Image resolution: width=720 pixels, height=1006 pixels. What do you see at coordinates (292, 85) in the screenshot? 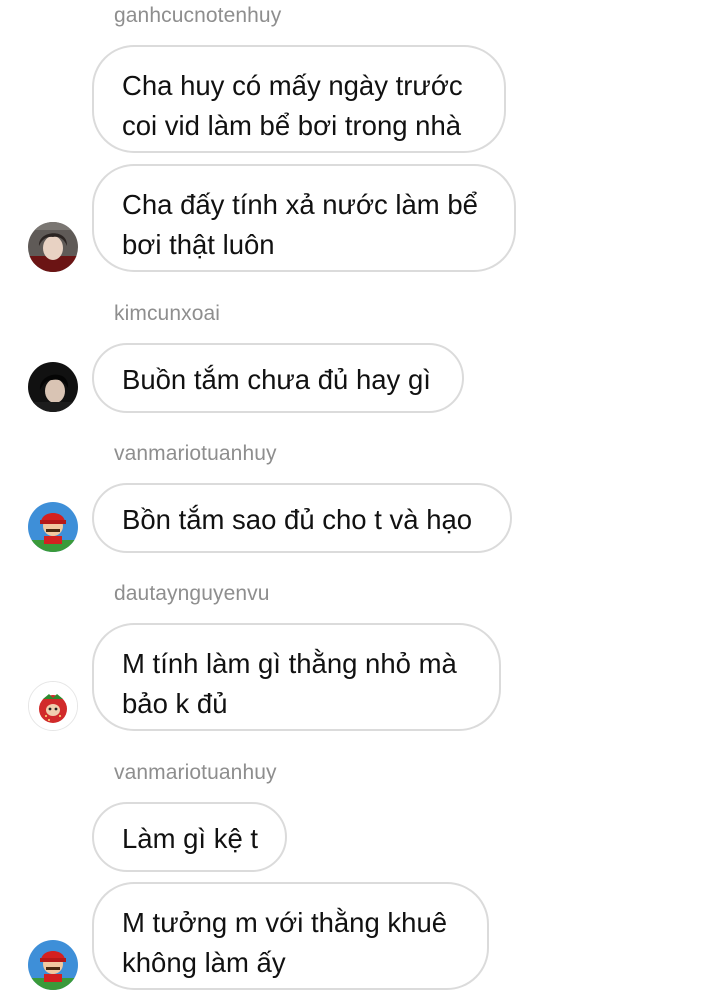
I see `message-text: Cha huy có mấy ngày trước` at bounding box center [292, 85].